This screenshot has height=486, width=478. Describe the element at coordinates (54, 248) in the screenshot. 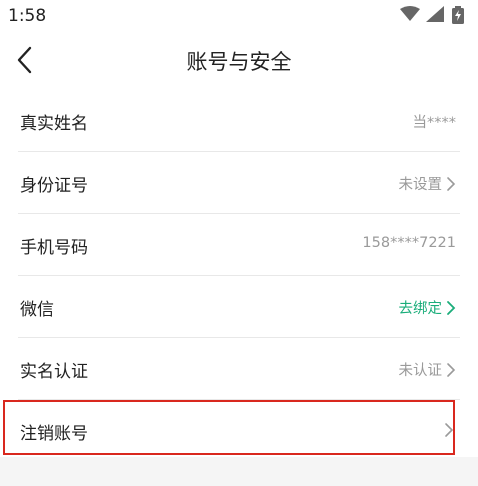

I see `row-label: 手机号码` at that location.